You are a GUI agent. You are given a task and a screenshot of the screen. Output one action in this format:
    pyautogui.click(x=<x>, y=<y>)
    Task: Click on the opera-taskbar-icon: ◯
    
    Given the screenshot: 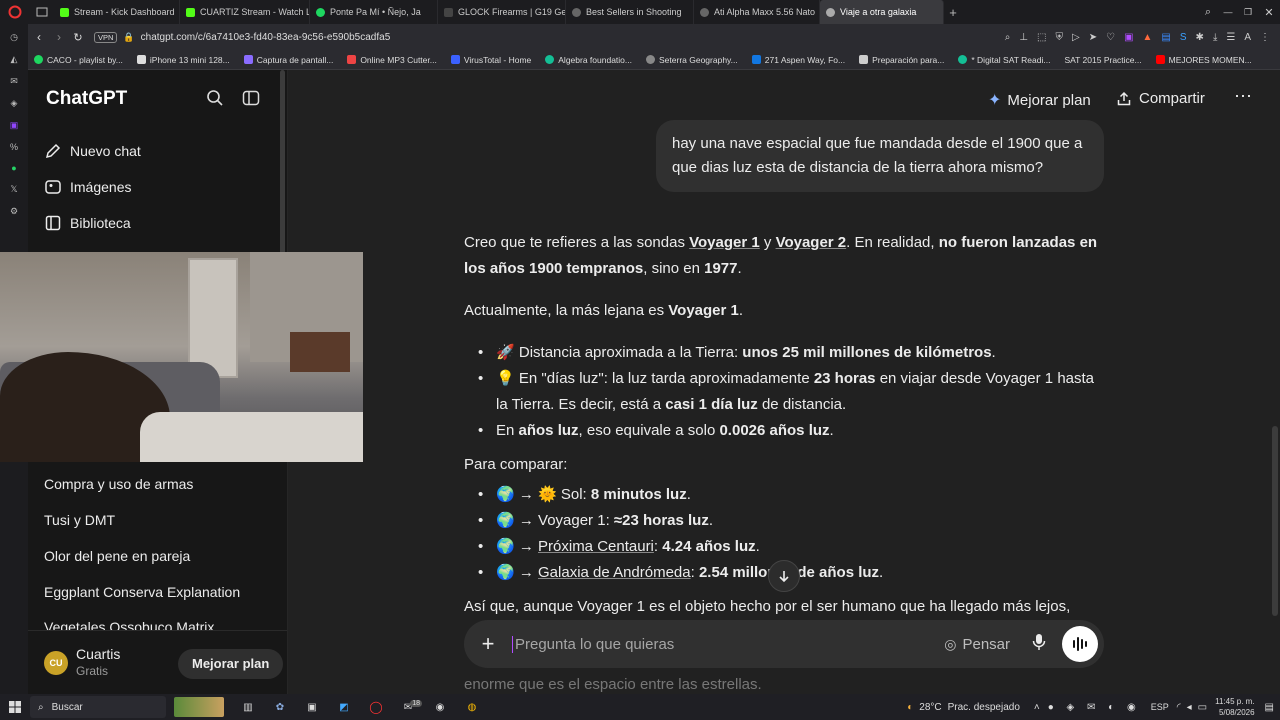 What is the action you would take?
    pyautogui.click(x=376, y=707)
    